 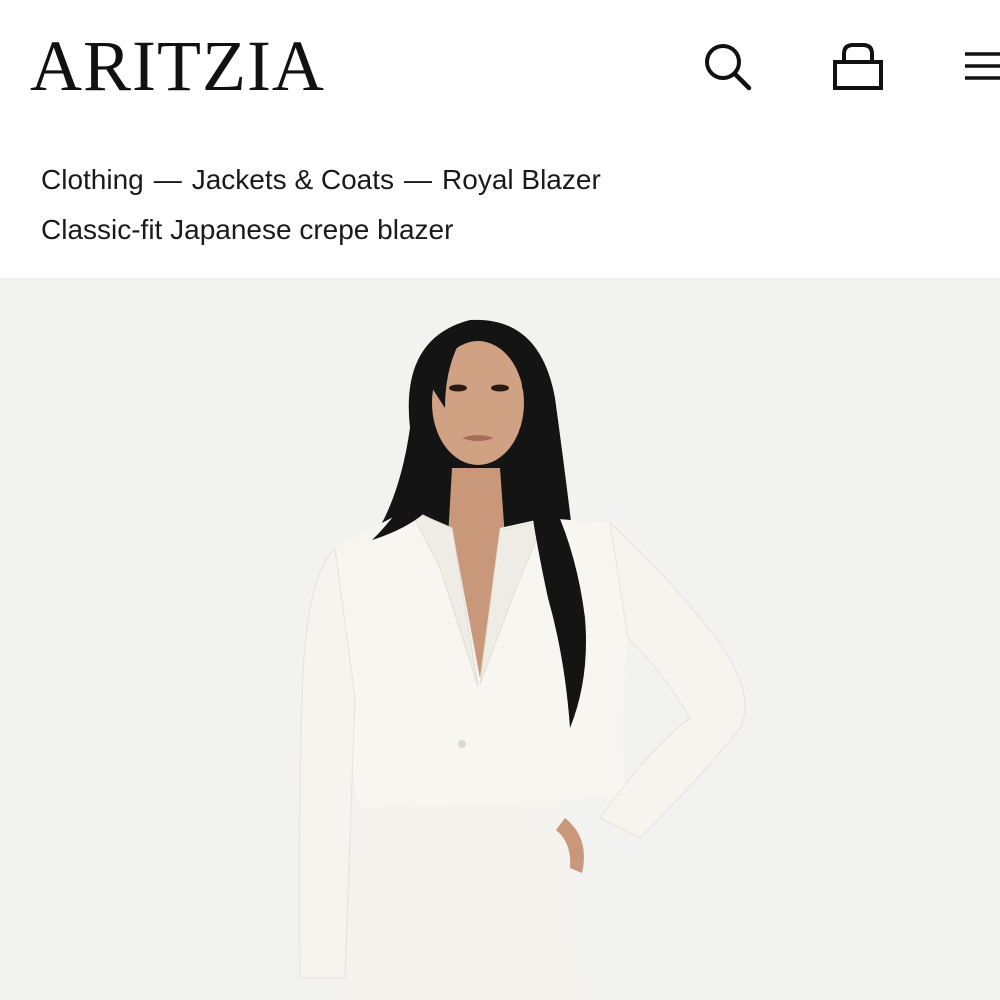 What do you see at coordinates (247, 229) in the screenshot?
I see `product-subtitle: Classic-fit Japanese crepe blazer` at bounding box center [247, 229].